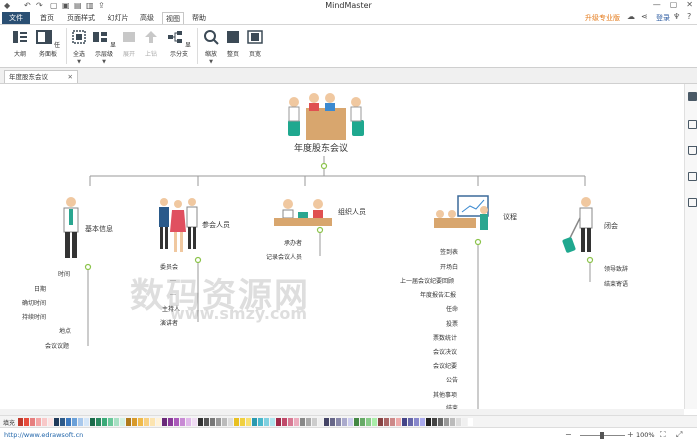 The height and width of the screenshot is (442, 697). What do you see at coordinates (293, 242) in the screenshot?
I see `child-node: 承办者` at bounding box center [293, 242].